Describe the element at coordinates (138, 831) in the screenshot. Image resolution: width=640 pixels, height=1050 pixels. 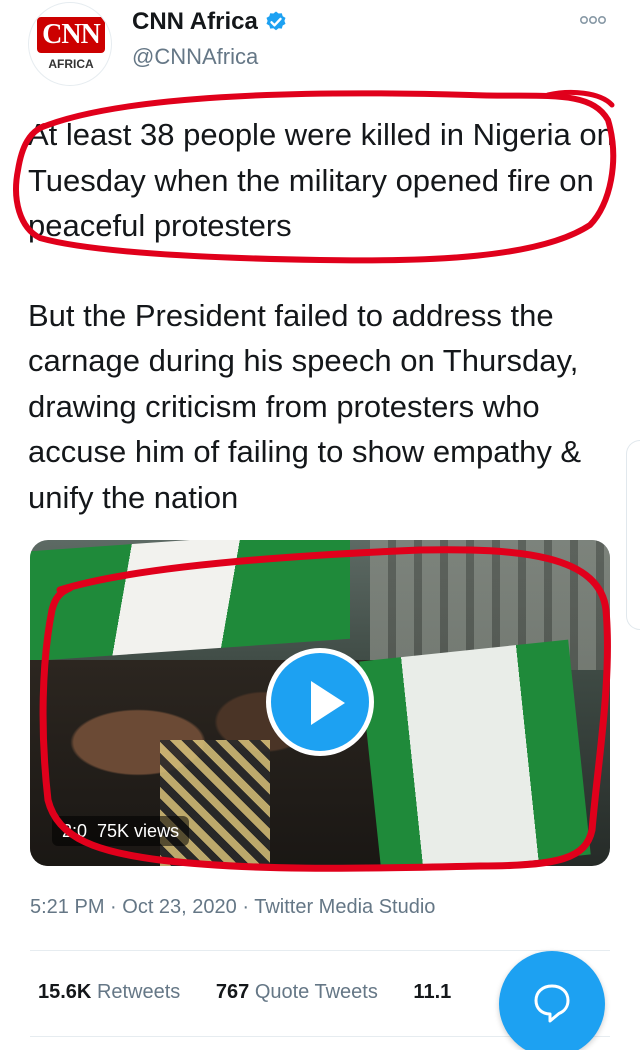
I see `video-views: 75K views` at that location.